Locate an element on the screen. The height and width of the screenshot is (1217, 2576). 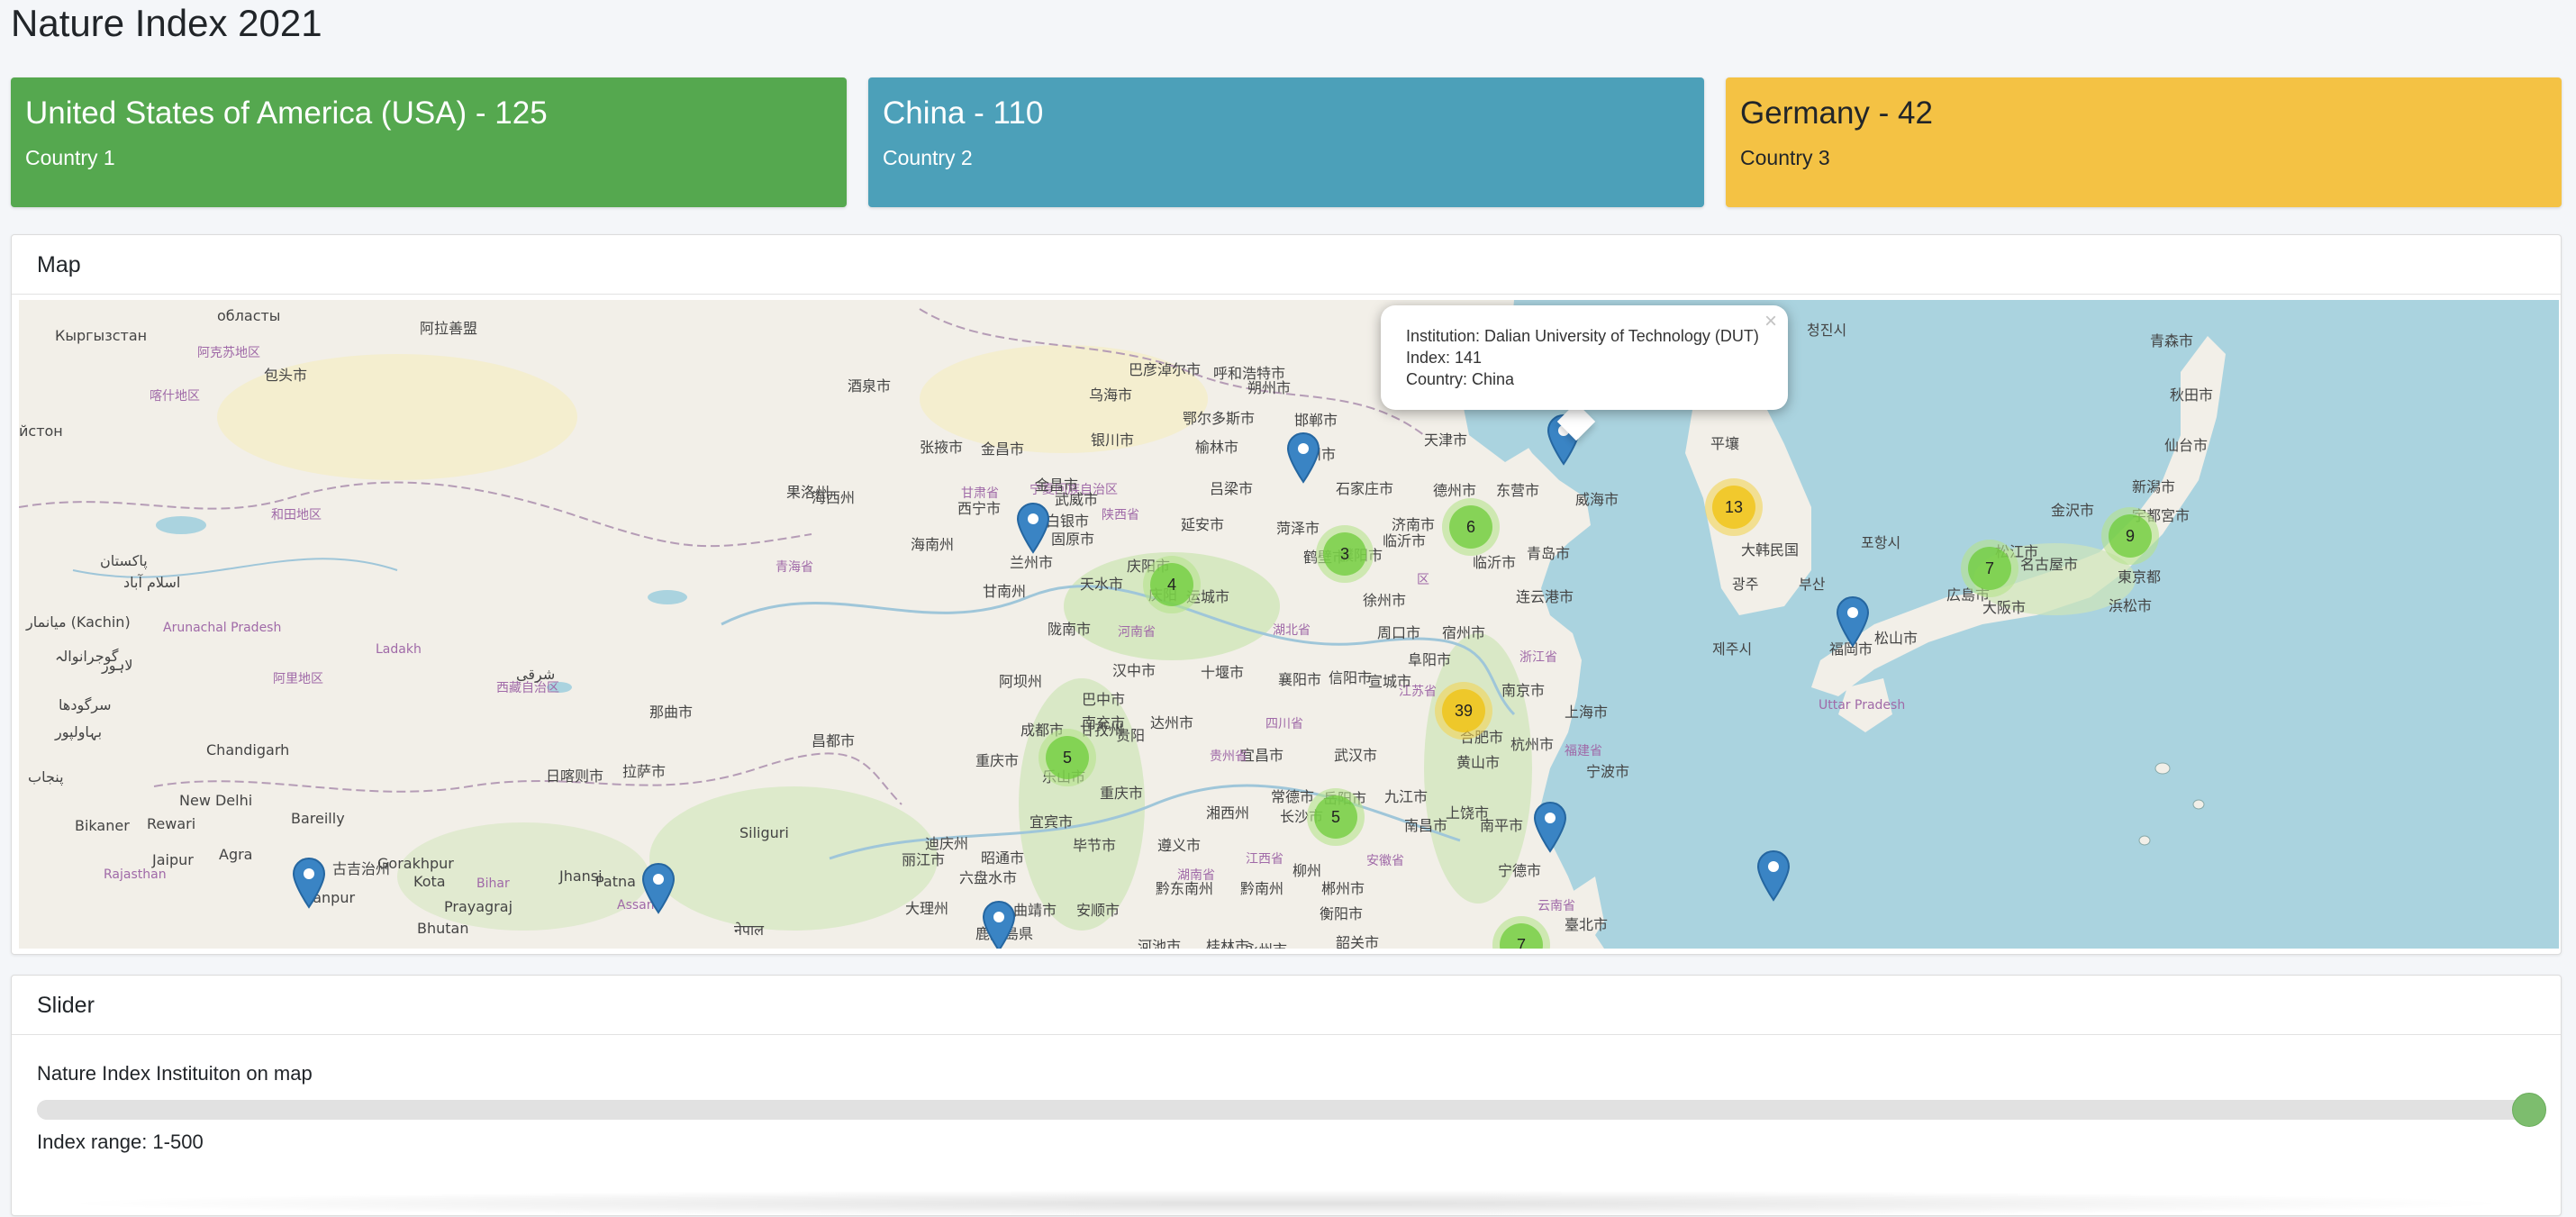
map-place-label: 和田地区 is located at coordinates (296, 515).